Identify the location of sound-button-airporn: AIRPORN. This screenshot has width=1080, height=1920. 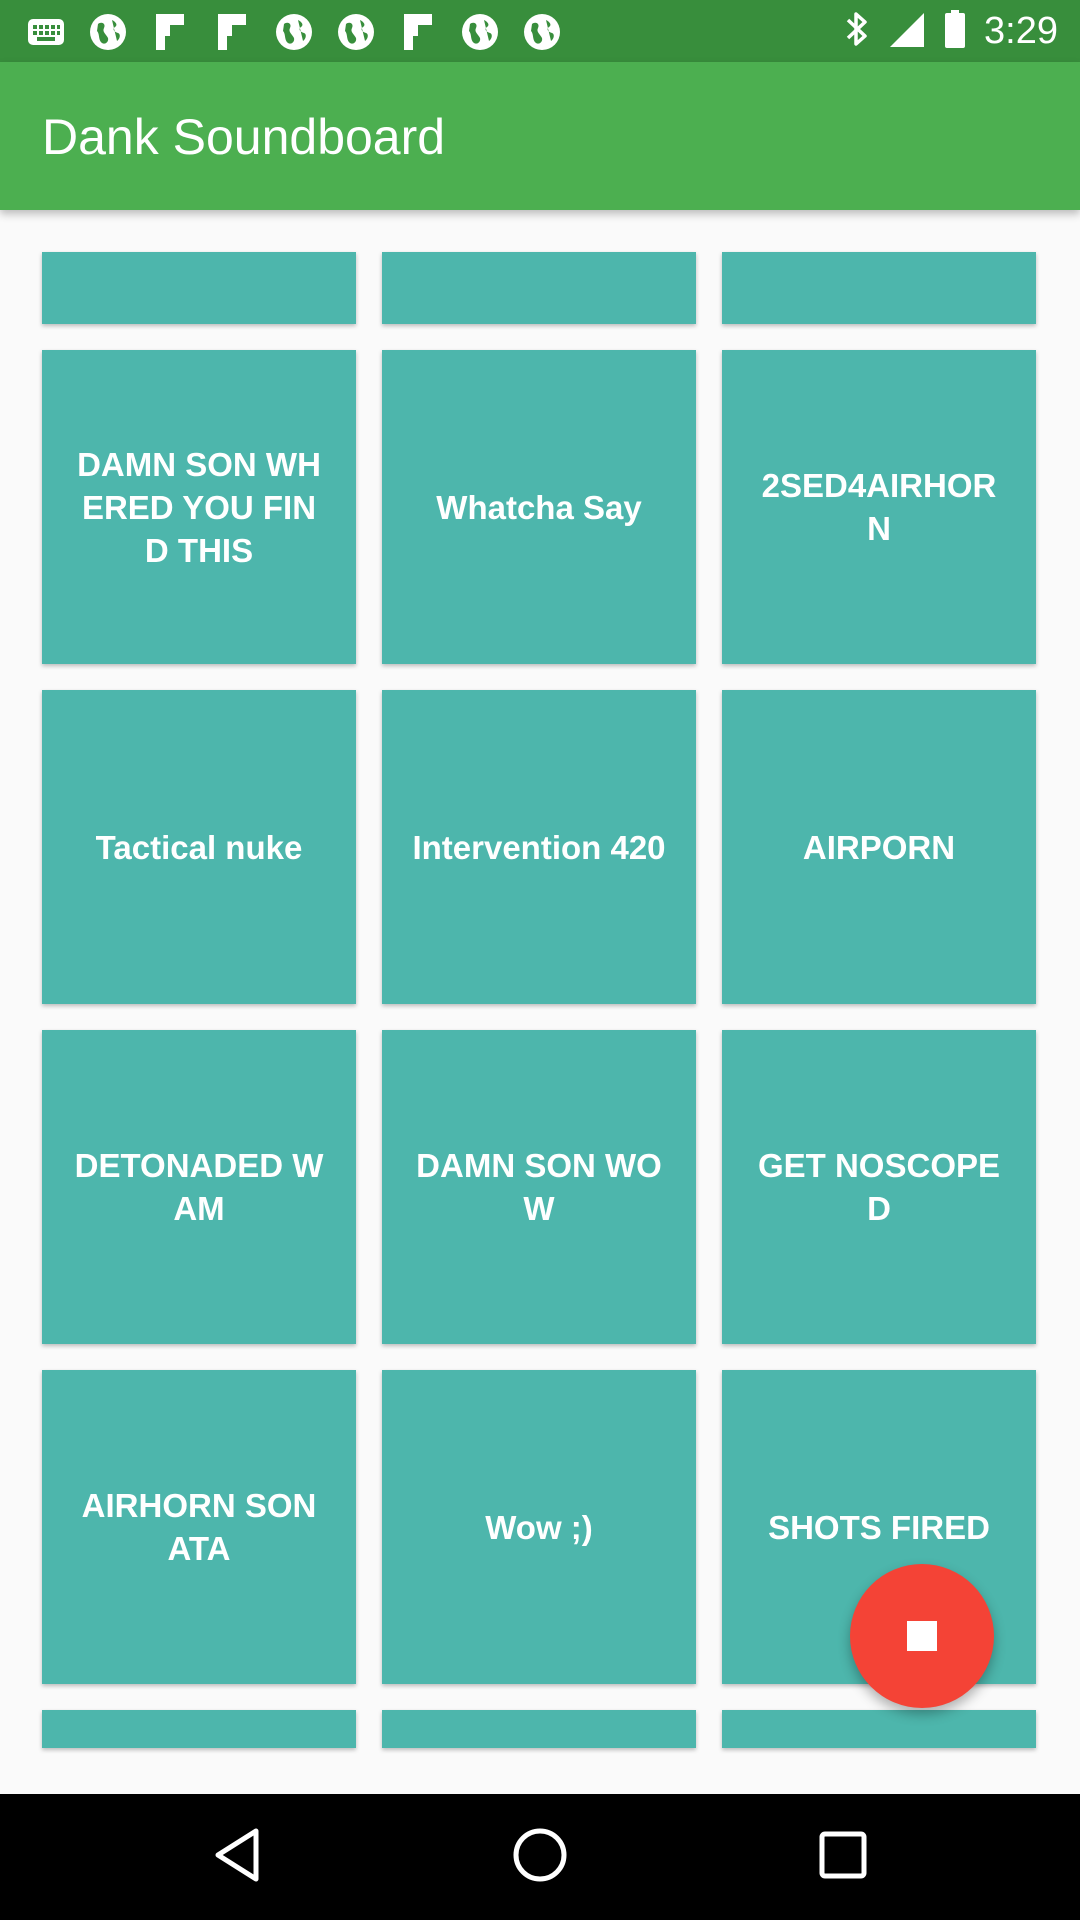
(879, 847).